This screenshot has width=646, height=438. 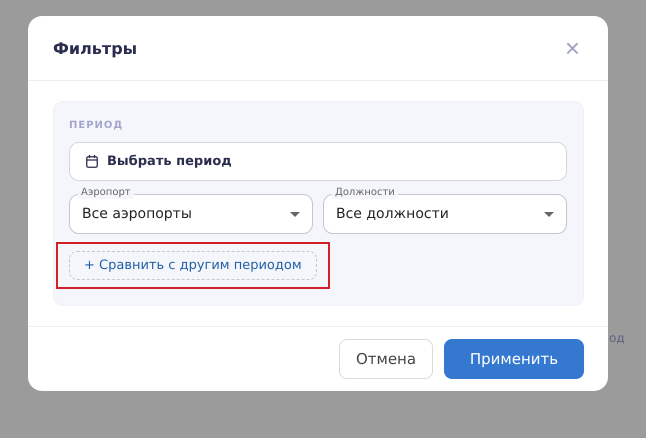 I want to click on dialog-title: Фильтры, so click(x=95, y=48).